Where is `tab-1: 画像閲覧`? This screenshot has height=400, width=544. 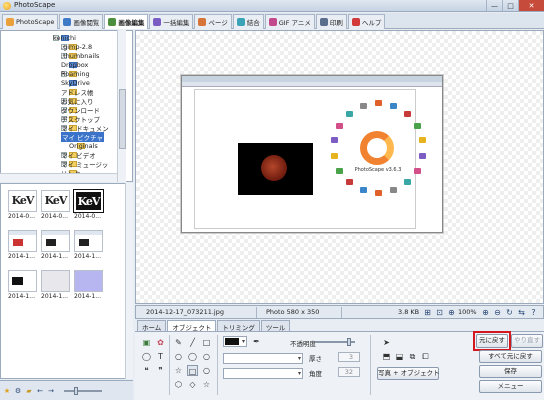 tab-1: 画像閲覧 is located at coordinates (81, 21).